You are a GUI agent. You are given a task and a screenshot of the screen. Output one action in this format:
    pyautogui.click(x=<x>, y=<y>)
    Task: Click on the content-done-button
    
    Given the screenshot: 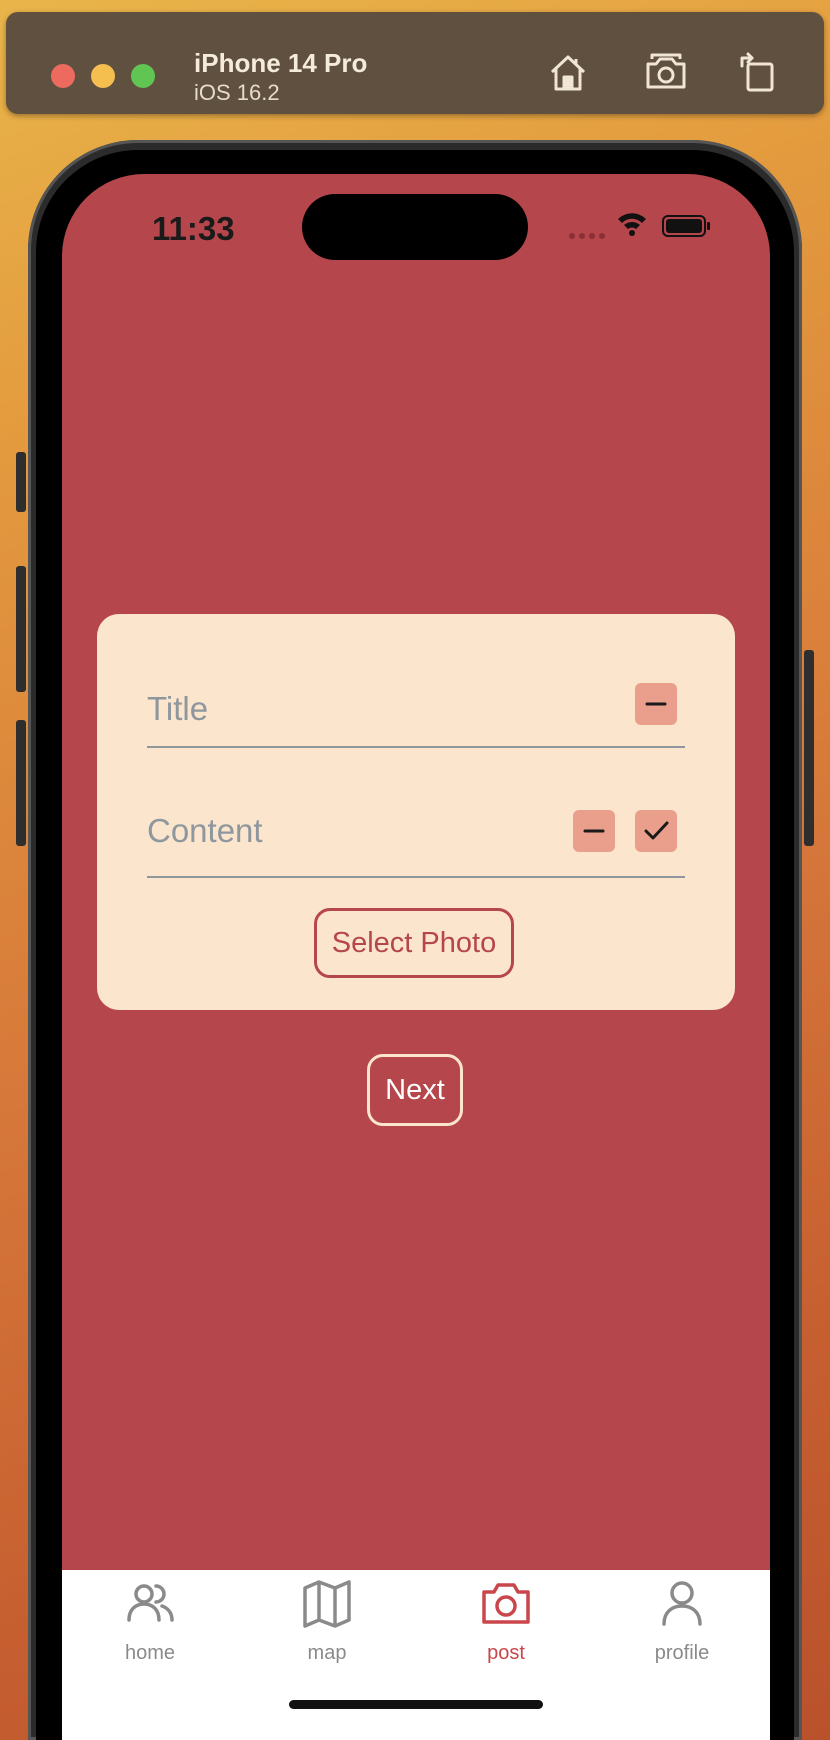 What is the action you would take?
    pyautogui.click(x=656, y=831)
    